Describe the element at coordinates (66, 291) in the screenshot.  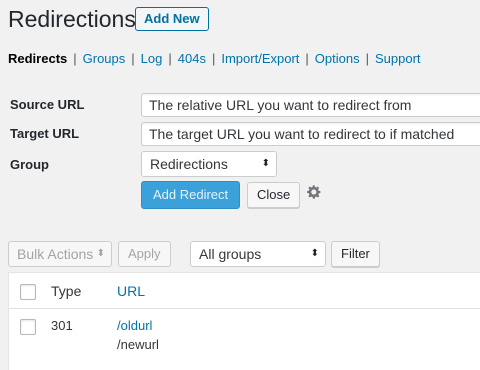
I see `column-header-type: Type` at that location.